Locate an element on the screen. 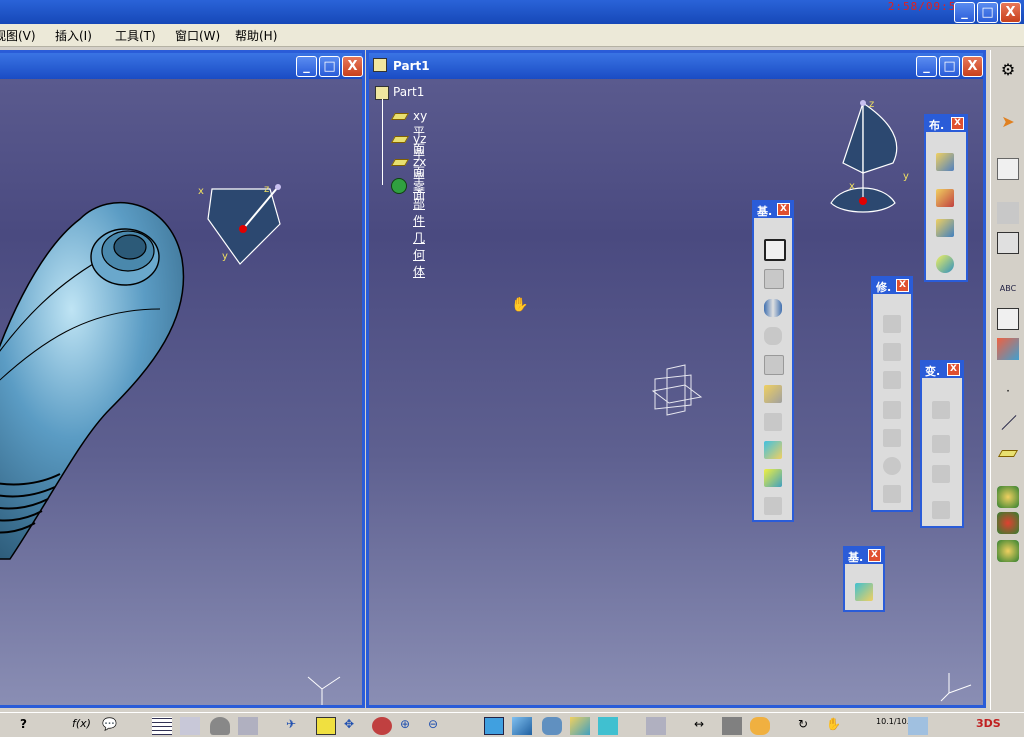 This screenshot has height=737, width=1024. groove-button is located at coordinates (773, 336).